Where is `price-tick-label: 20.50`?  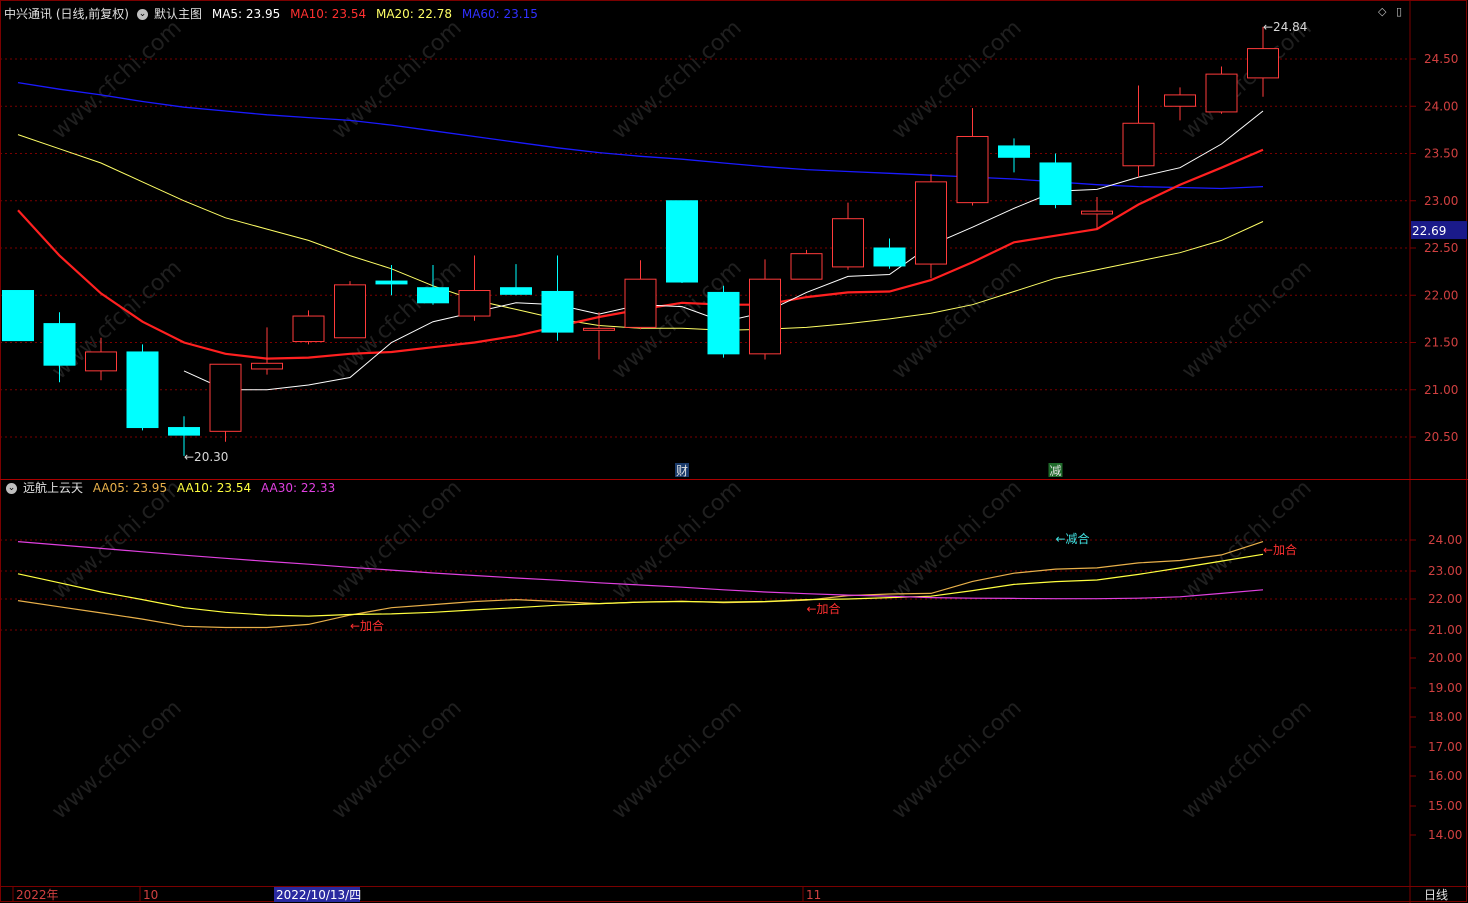 price-tick-label: 20.50 is located at coordinates (1441, 437).